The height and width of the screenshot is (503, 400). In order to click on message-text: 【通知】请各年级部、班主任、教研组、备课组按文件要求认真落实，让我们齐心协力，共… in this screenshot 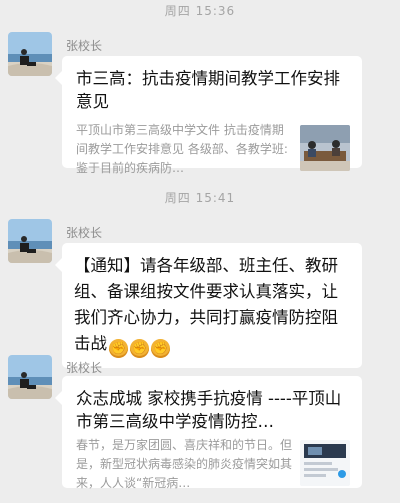, I will do `click(206, 304)`.